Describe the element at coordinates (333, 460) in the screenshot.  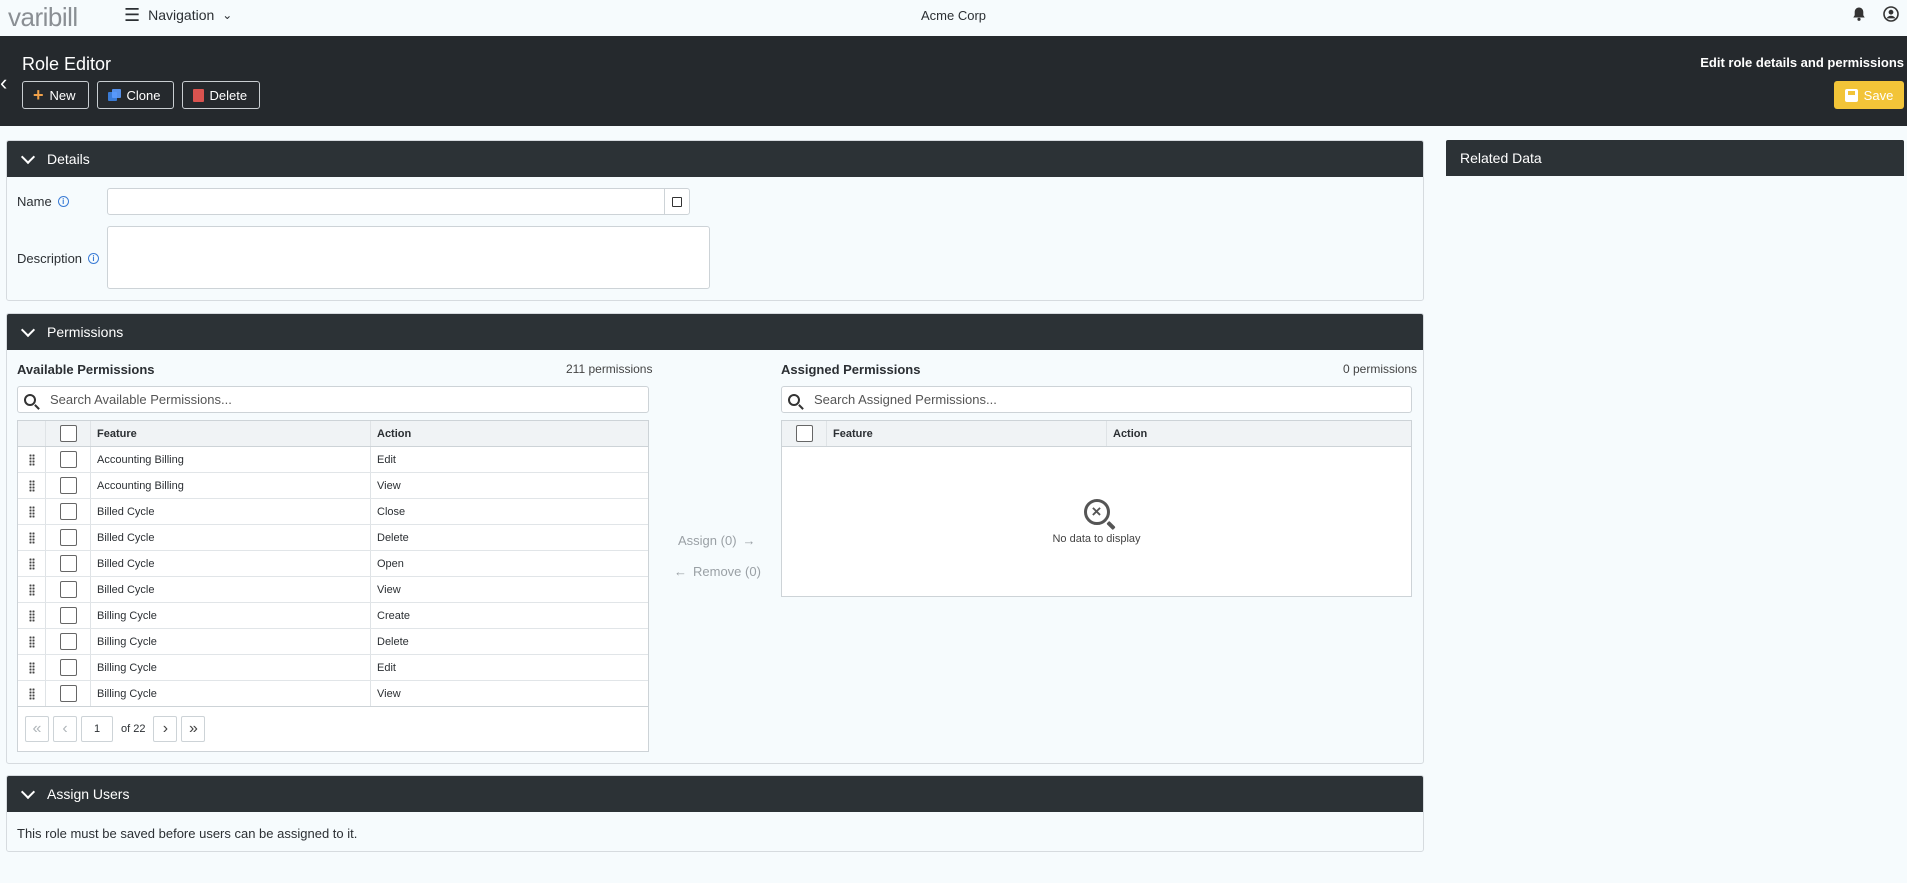
I see `table-row: Accounting Billing Edit` at that location.